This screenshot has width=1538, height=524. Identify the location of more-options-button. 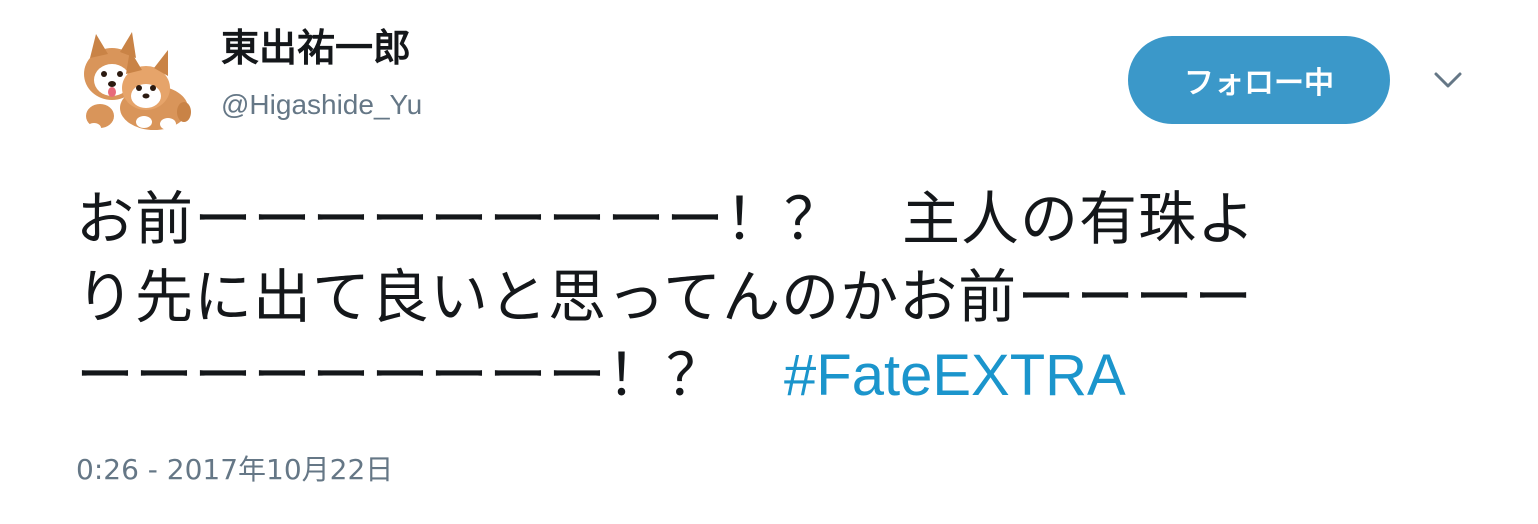
(1448, 80).